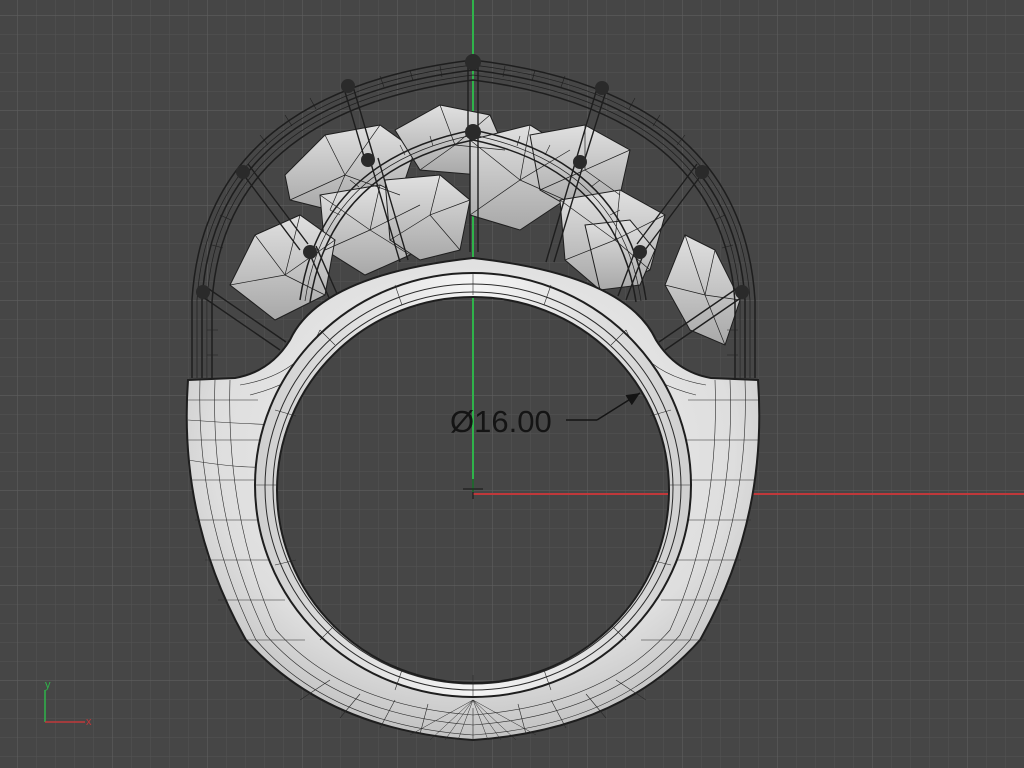 Image resolution: width=1024 pixels, height=768 pixels. Describe the element at coordinates (89, 722) in the screenshot. I see `axis-x-label: x` at that location.